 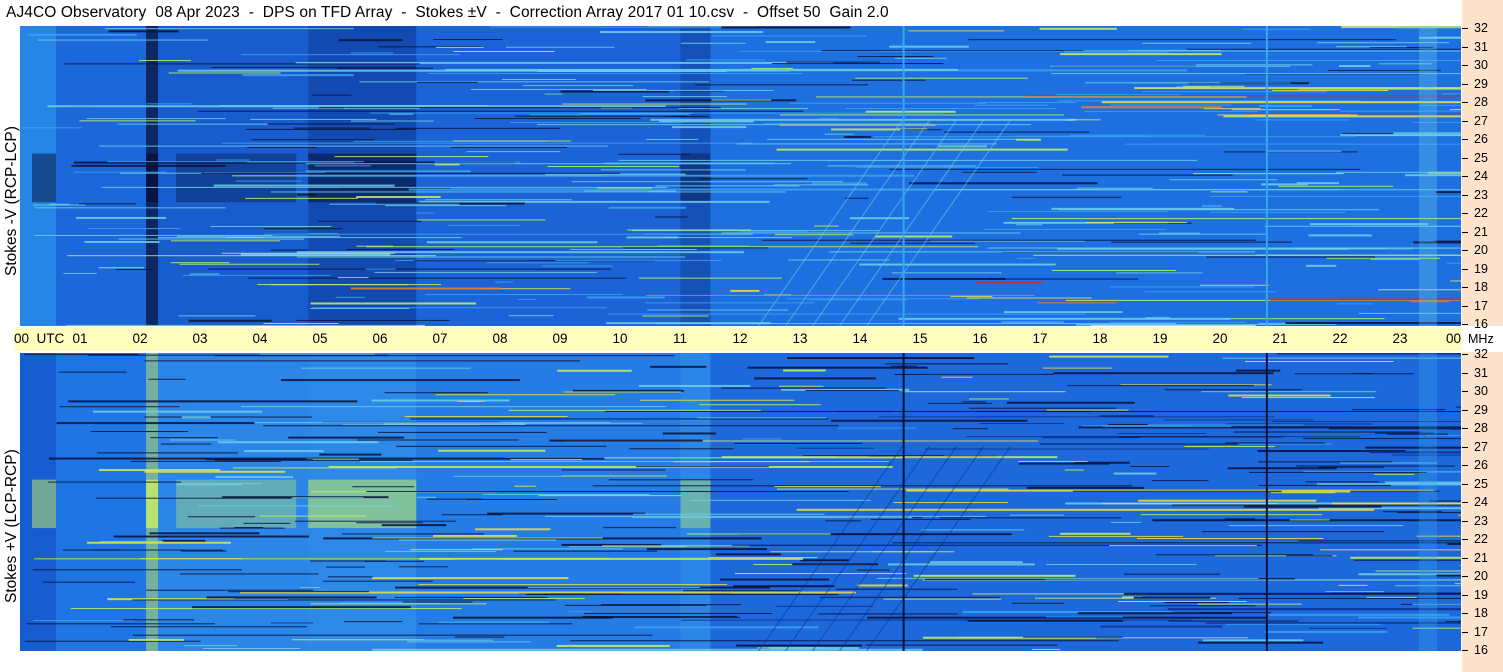 What do you see at coordinates (1482, 165) in the screenshot?
I see `frequency-axis-top: 16 17 18 19 20 21 22 23 24 25 26 27 28 29 30 31 32` at bounding box center [1482, 165].